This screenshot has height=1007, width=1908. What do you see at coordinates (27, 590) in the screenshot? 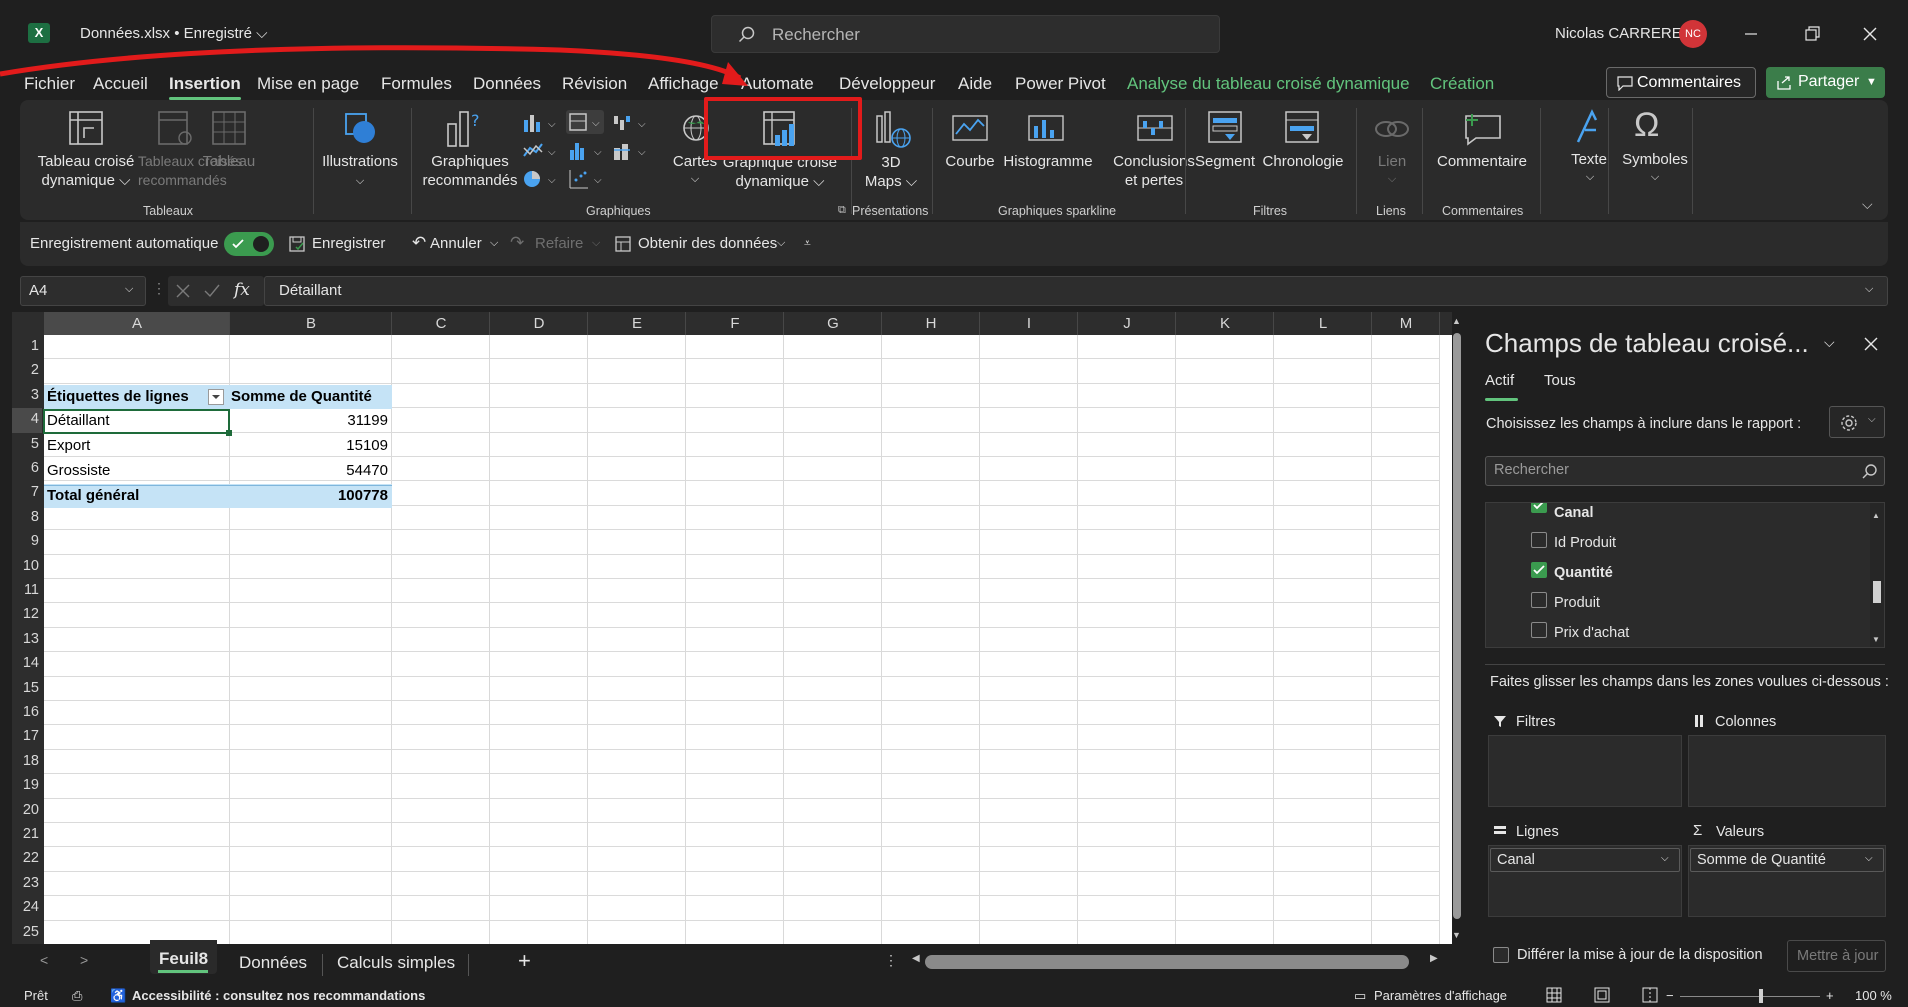
I see `row-header-11: 11` at bounding box center [27, 590].